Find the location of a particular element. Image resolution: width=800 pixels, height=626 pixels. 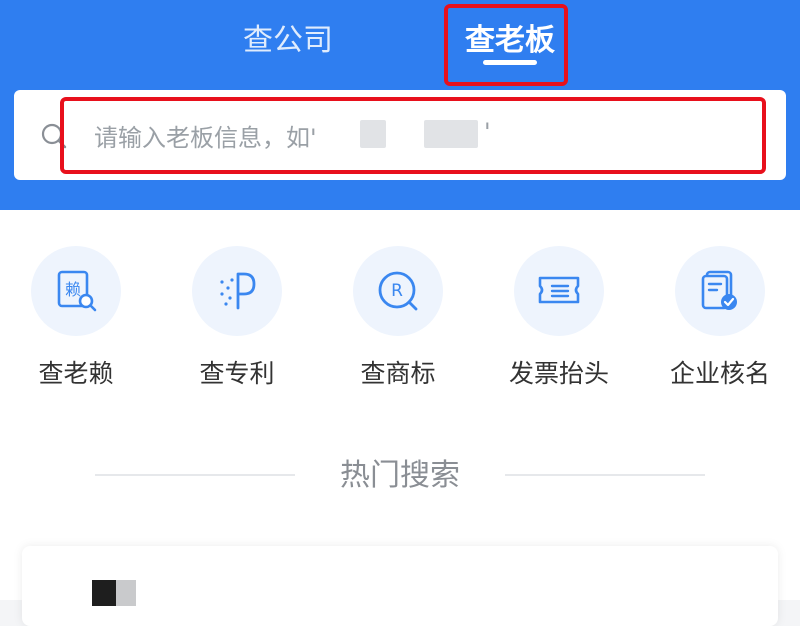

tool-patent: 查专利 is located at coordinates (237, 318).